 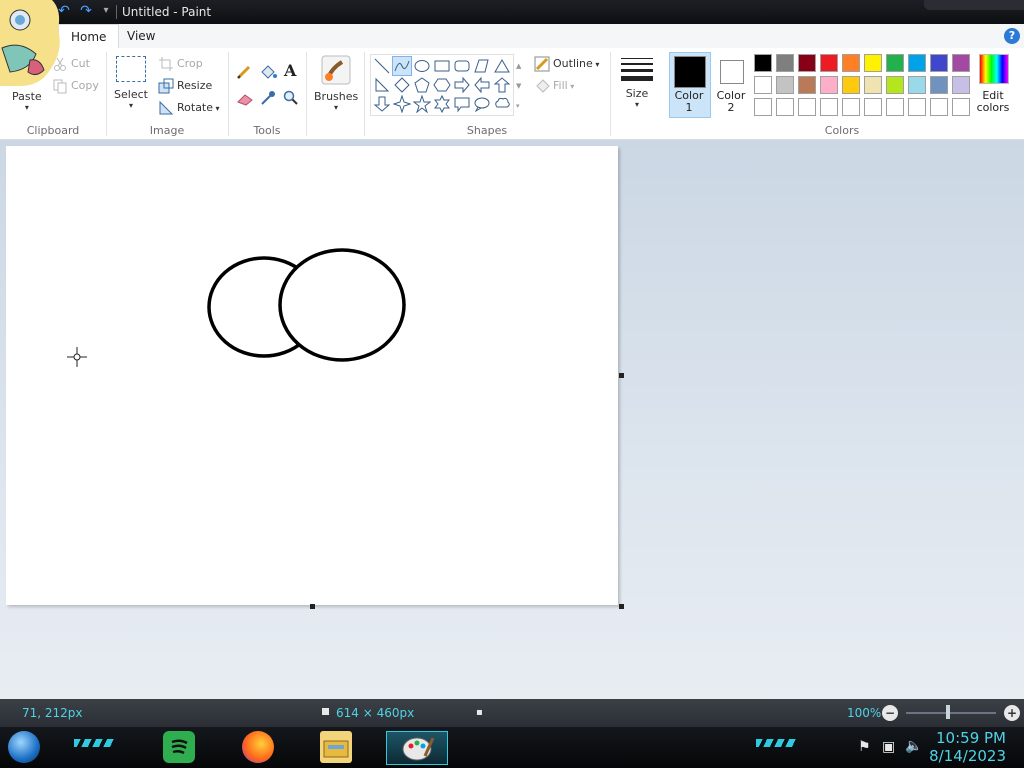 What do you see at coordinates (637, 81) in the screenshot?
I see `size-button: Size ▾` at bounding box center [637, 81].